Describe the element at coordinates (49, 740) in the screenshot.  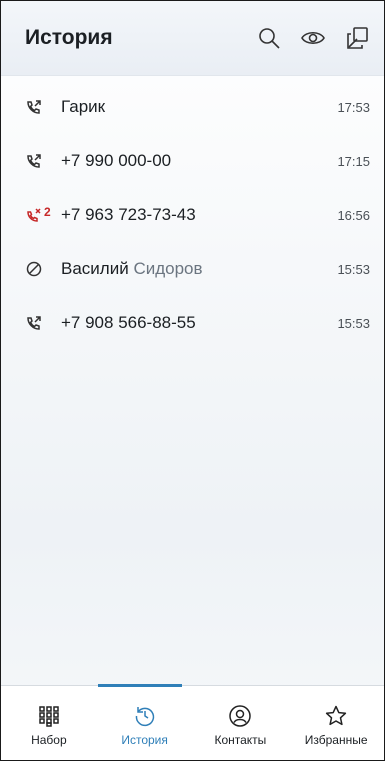
I see `tab-label: Набор` at that location.